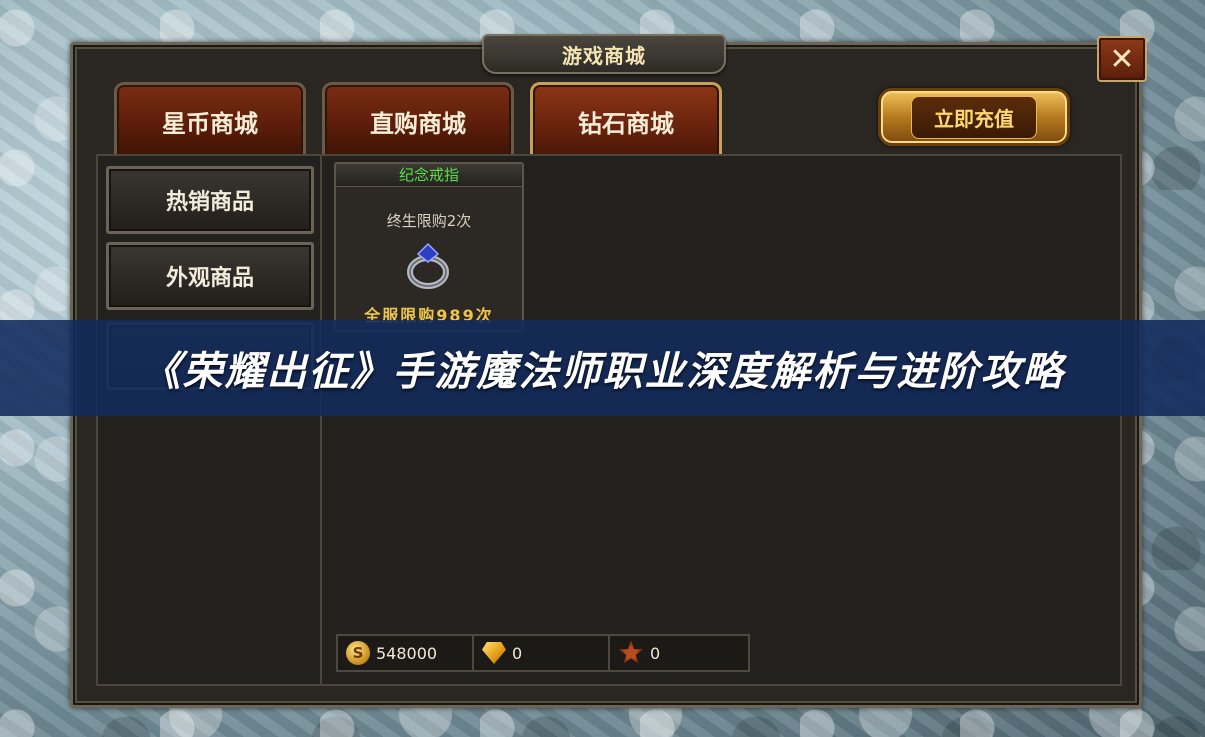  Describe the element at coordinates (679, 653) in the screenshot. I see `emblem-balance: 0` at that location.